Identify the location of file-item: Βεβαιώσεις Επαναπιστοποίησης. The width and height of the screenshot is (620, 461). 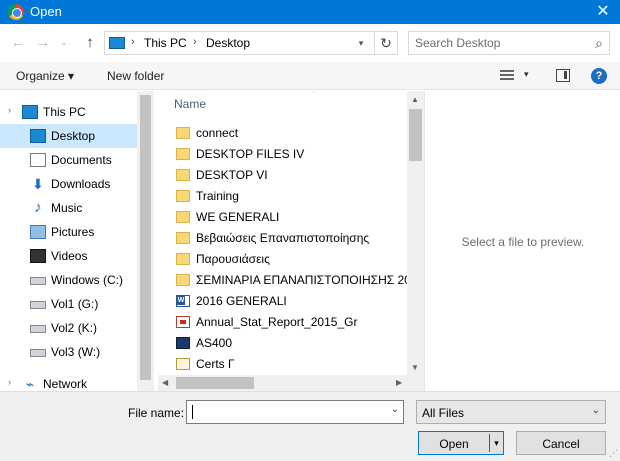
(290, 238).